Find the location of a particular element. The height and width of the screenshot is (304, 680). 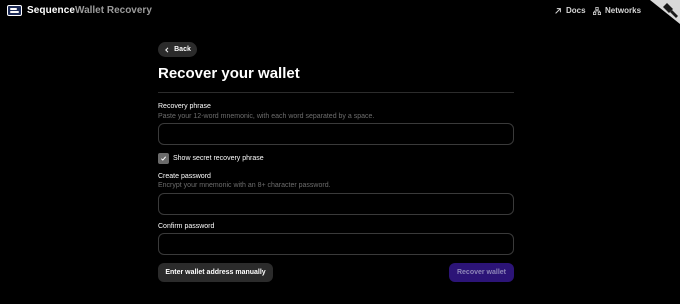

docs-link-label: Docs is located at coordinates (576, 10).